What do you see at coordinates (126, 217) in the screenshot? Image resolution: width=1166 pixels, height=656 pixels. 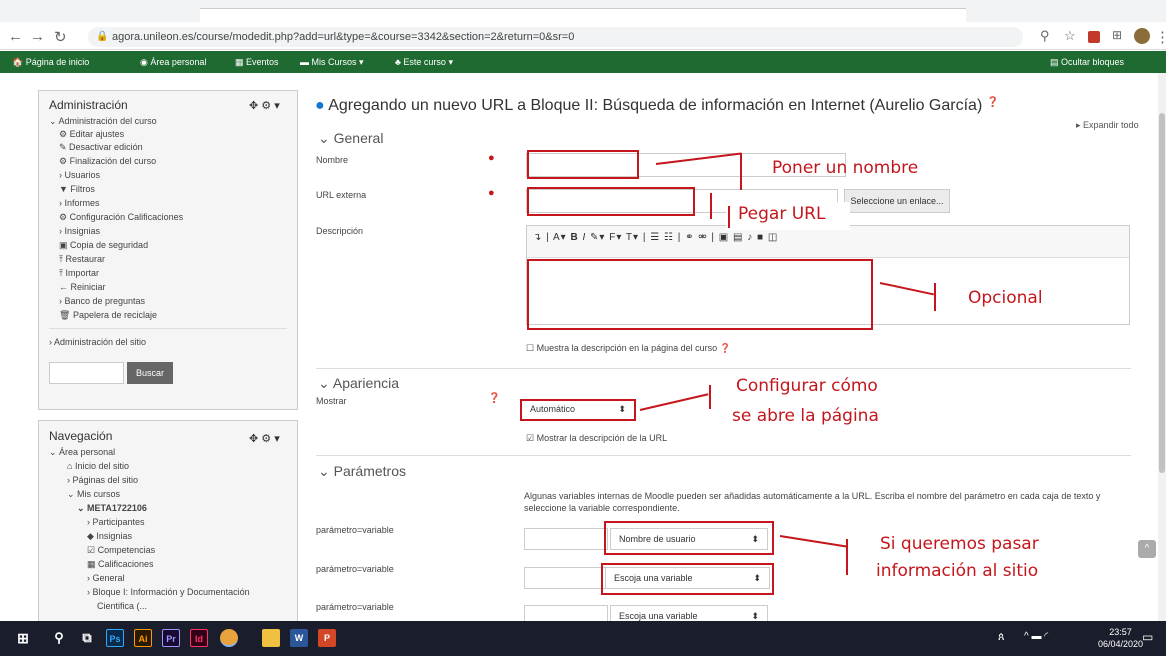 I see `admin-item-label: Configuración Calificaciones` at bounding box center [126, 217].